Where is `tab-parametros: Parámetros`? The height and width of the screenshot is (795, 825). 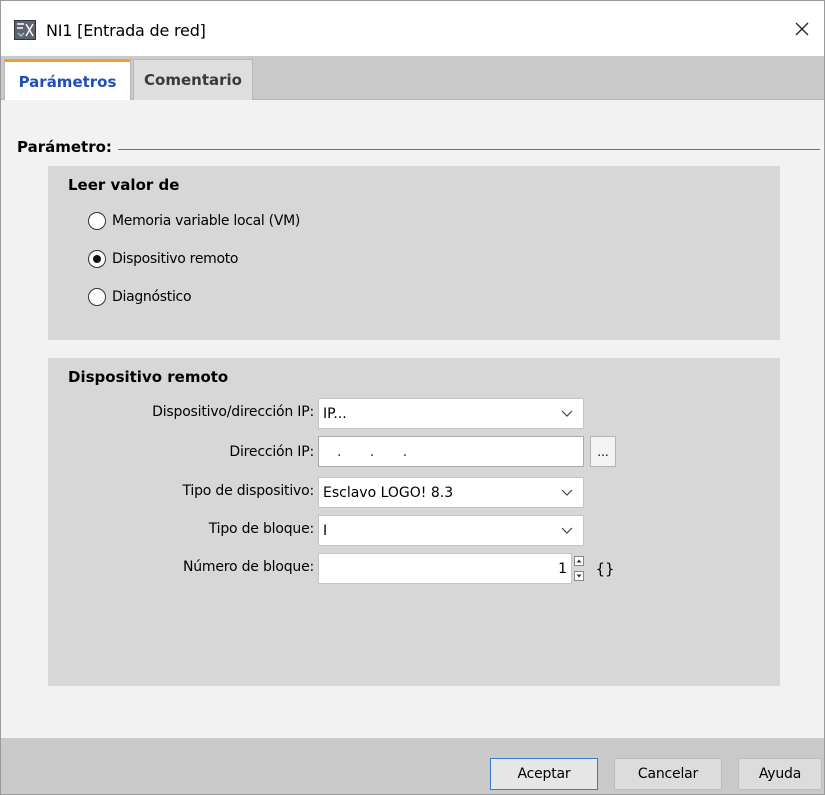
tab-parametros: Parámetros is located at coordinates (67, 80).